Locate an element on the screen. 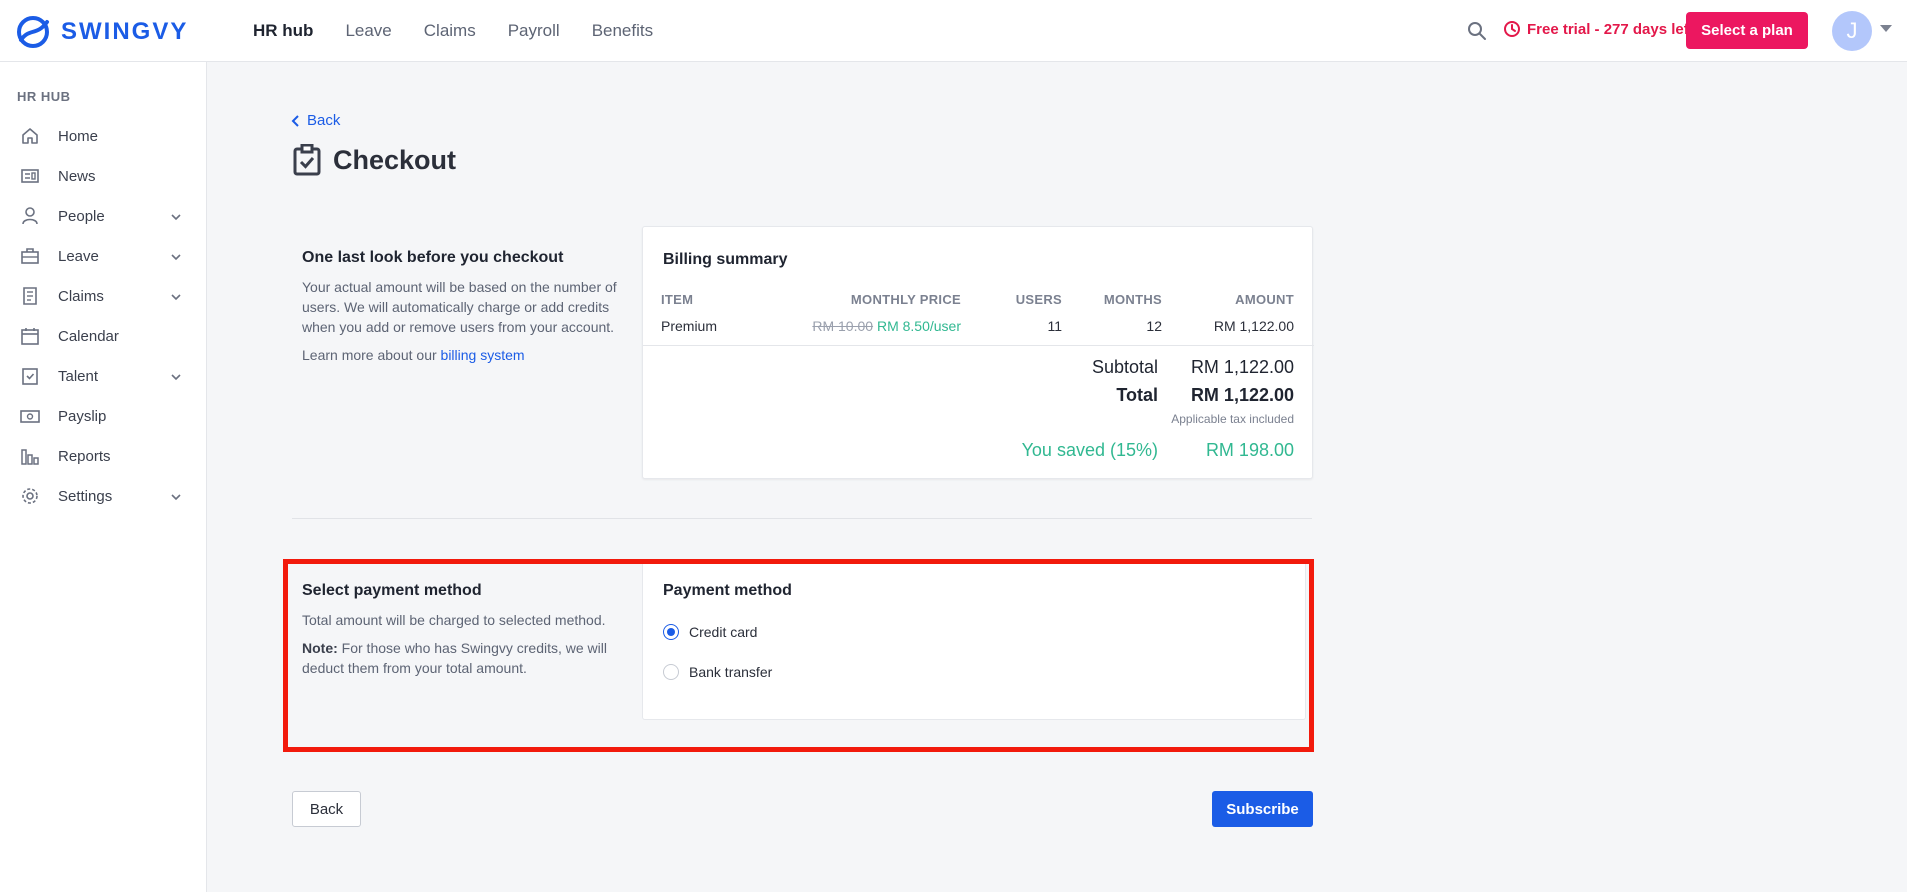 This screenshot has width=1907, height=892. learn-more-text: Learn more about our billing system is located at coordinates (462, 355).